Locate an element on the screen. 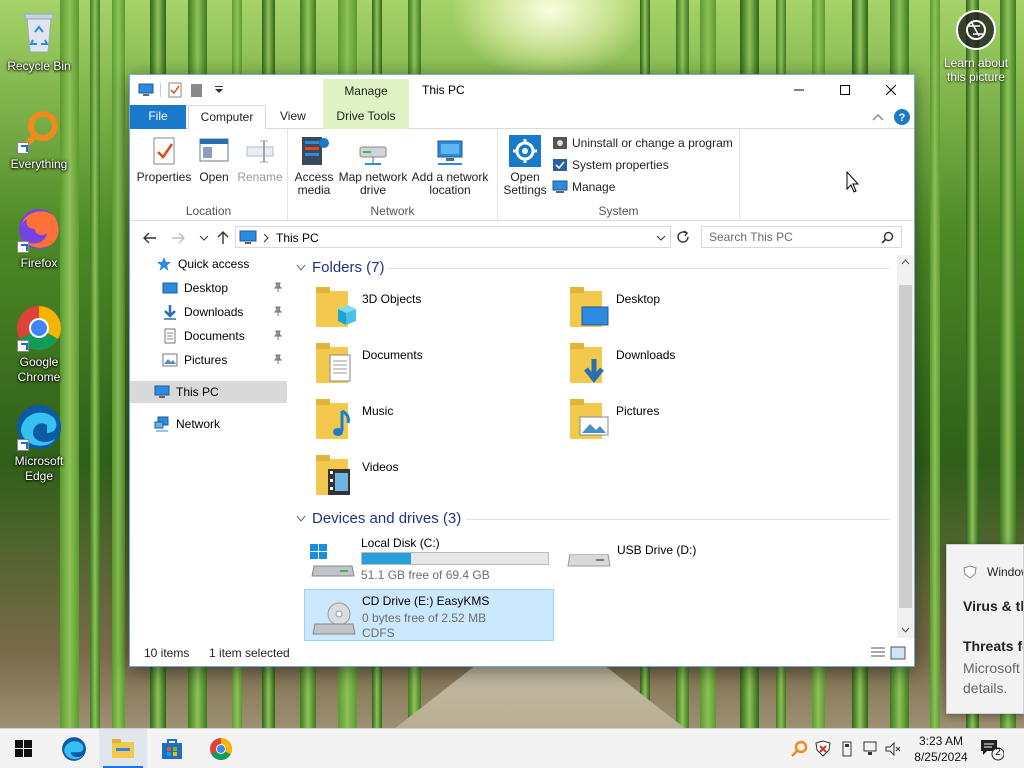 This screenshot has width=1024, height=768. properties-small-icon is located at coordinates (175, 90).